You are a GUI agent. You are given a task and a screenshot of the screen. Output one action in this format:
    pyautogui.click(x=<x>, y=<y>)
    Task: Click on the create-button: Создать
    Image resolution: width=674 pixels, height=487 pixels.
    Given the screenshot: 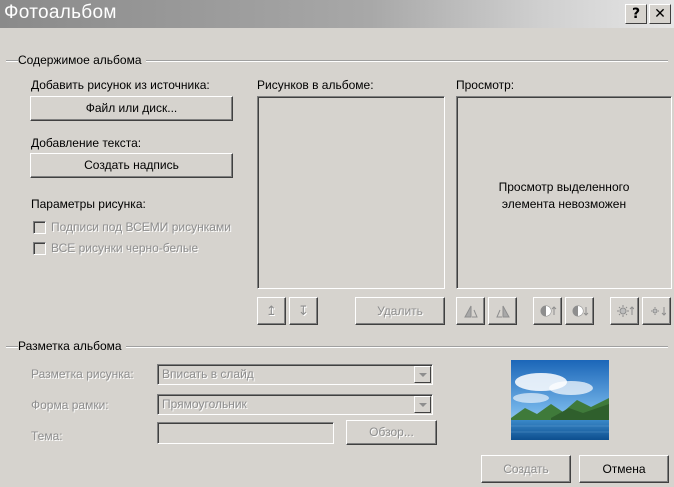 What is the action you would take?
    pyautogui.click(x=526, y=469)
    